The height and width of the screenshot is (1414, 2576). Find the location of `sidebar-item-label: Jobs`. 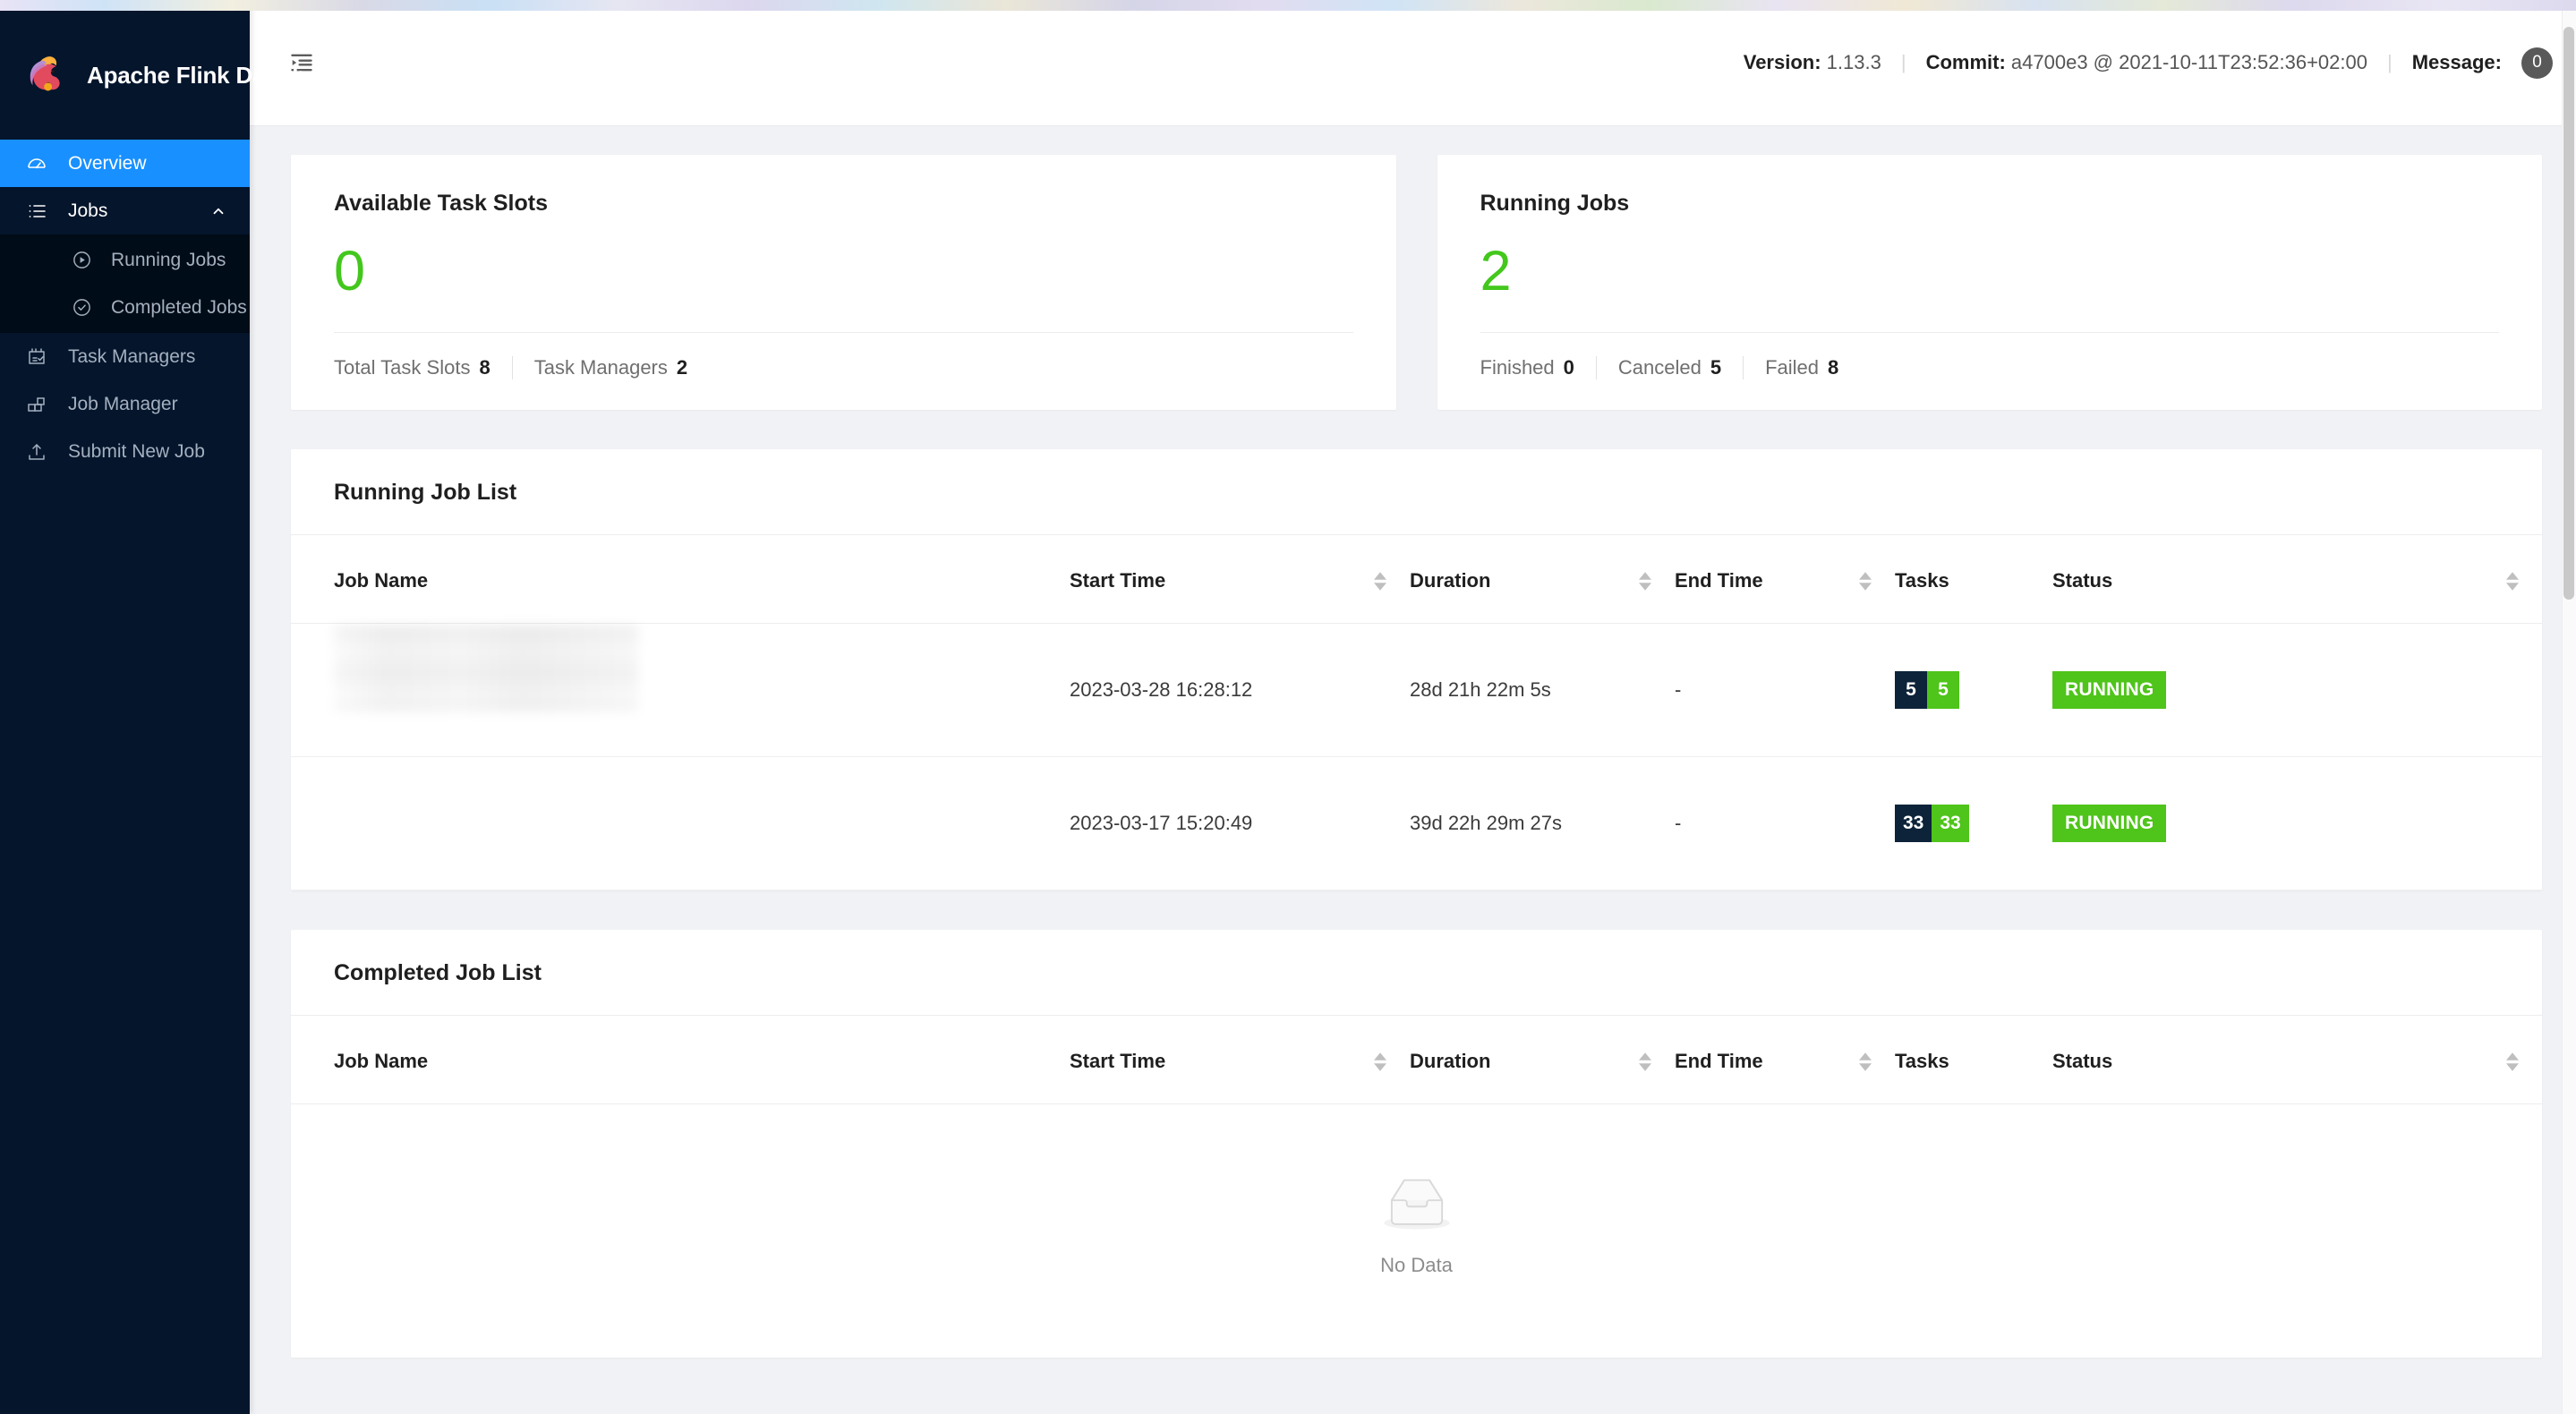

sidebar-item-label: Jobs is located at coordinates (88, 210).